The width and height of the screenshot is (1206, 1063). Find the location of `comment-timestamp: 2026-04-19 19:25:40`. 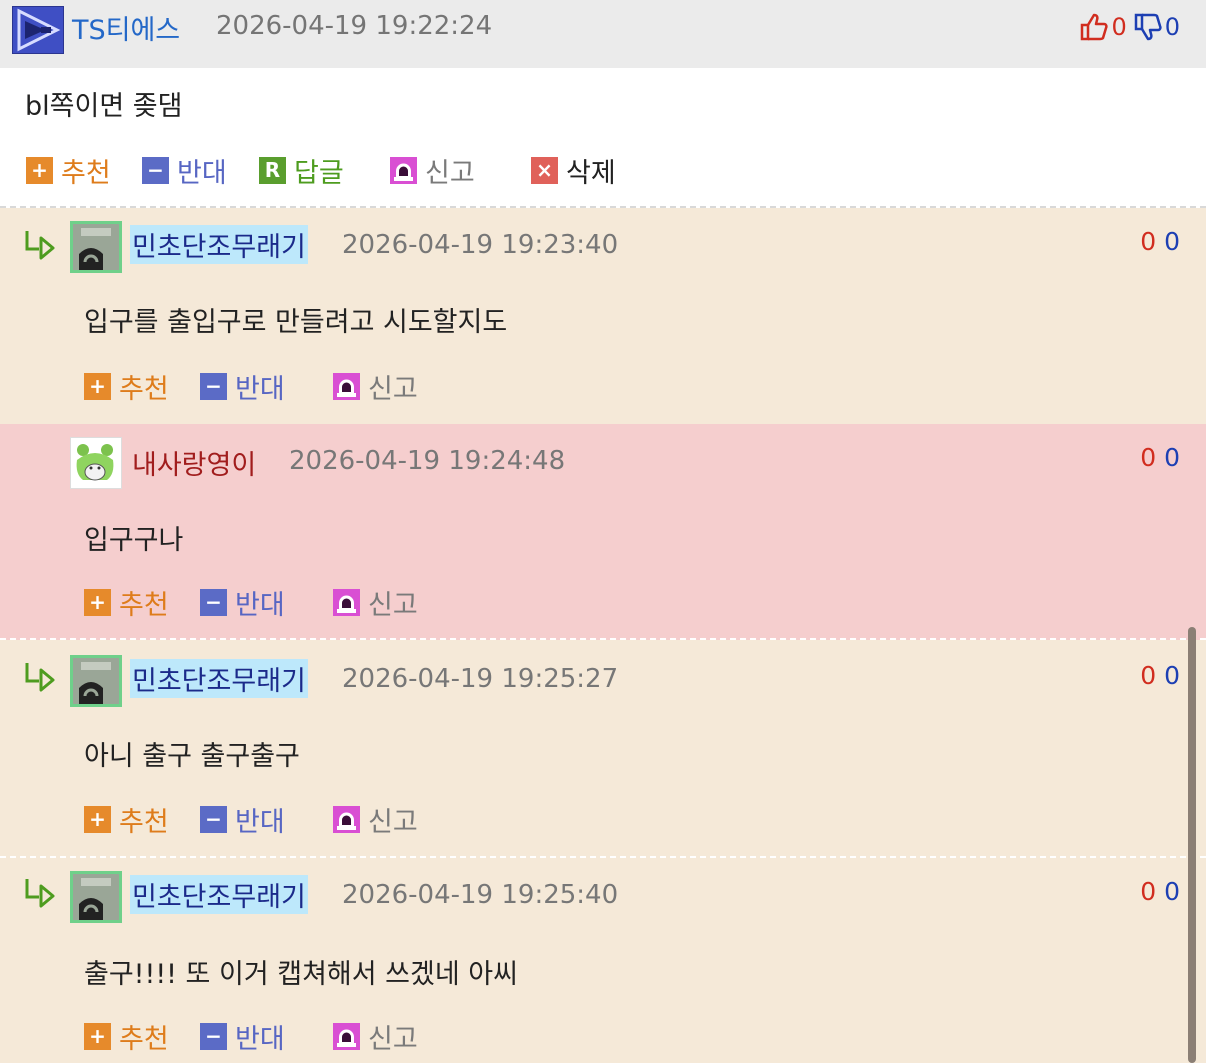

comment-timestamp: 2026-04-19 19:25:40 is located at coordinates (480, 895).